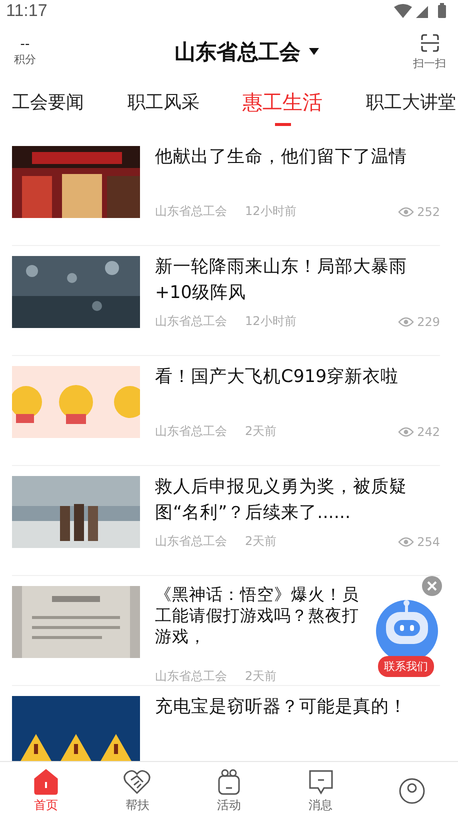 This screenshot has width=458, height=820. Describe the element at coordinates (137, 782) in the screenshot. I see `handshake-icon` at that location.